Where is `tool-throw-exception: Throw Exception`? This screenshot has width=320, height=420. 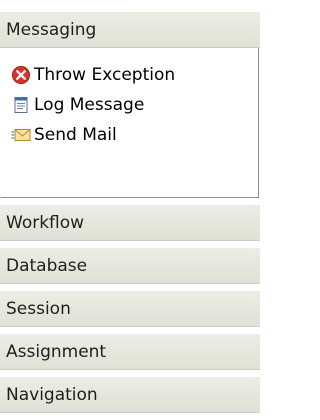 tool-throw-exception: Throw Exception is located at coordinates (129, 75).